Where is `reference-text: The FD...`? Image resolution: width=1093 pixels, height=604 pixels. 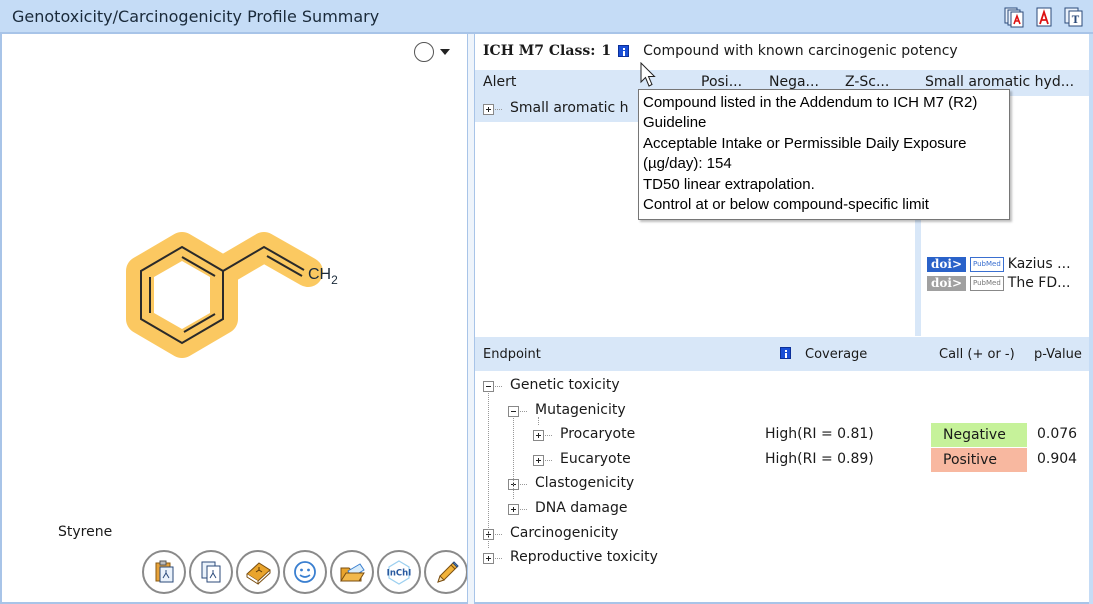
reference-text: The FD... is located at coordinates (1039, 283).